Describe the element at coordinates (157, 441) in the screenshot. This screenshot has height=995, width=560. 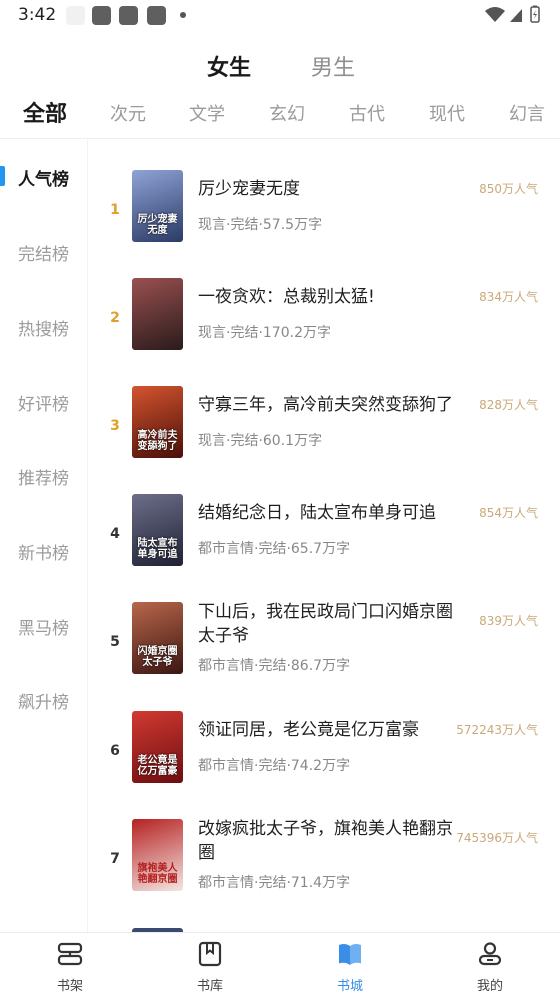
I see `cover-title: 高冷前夫变舔狗了` at that location.